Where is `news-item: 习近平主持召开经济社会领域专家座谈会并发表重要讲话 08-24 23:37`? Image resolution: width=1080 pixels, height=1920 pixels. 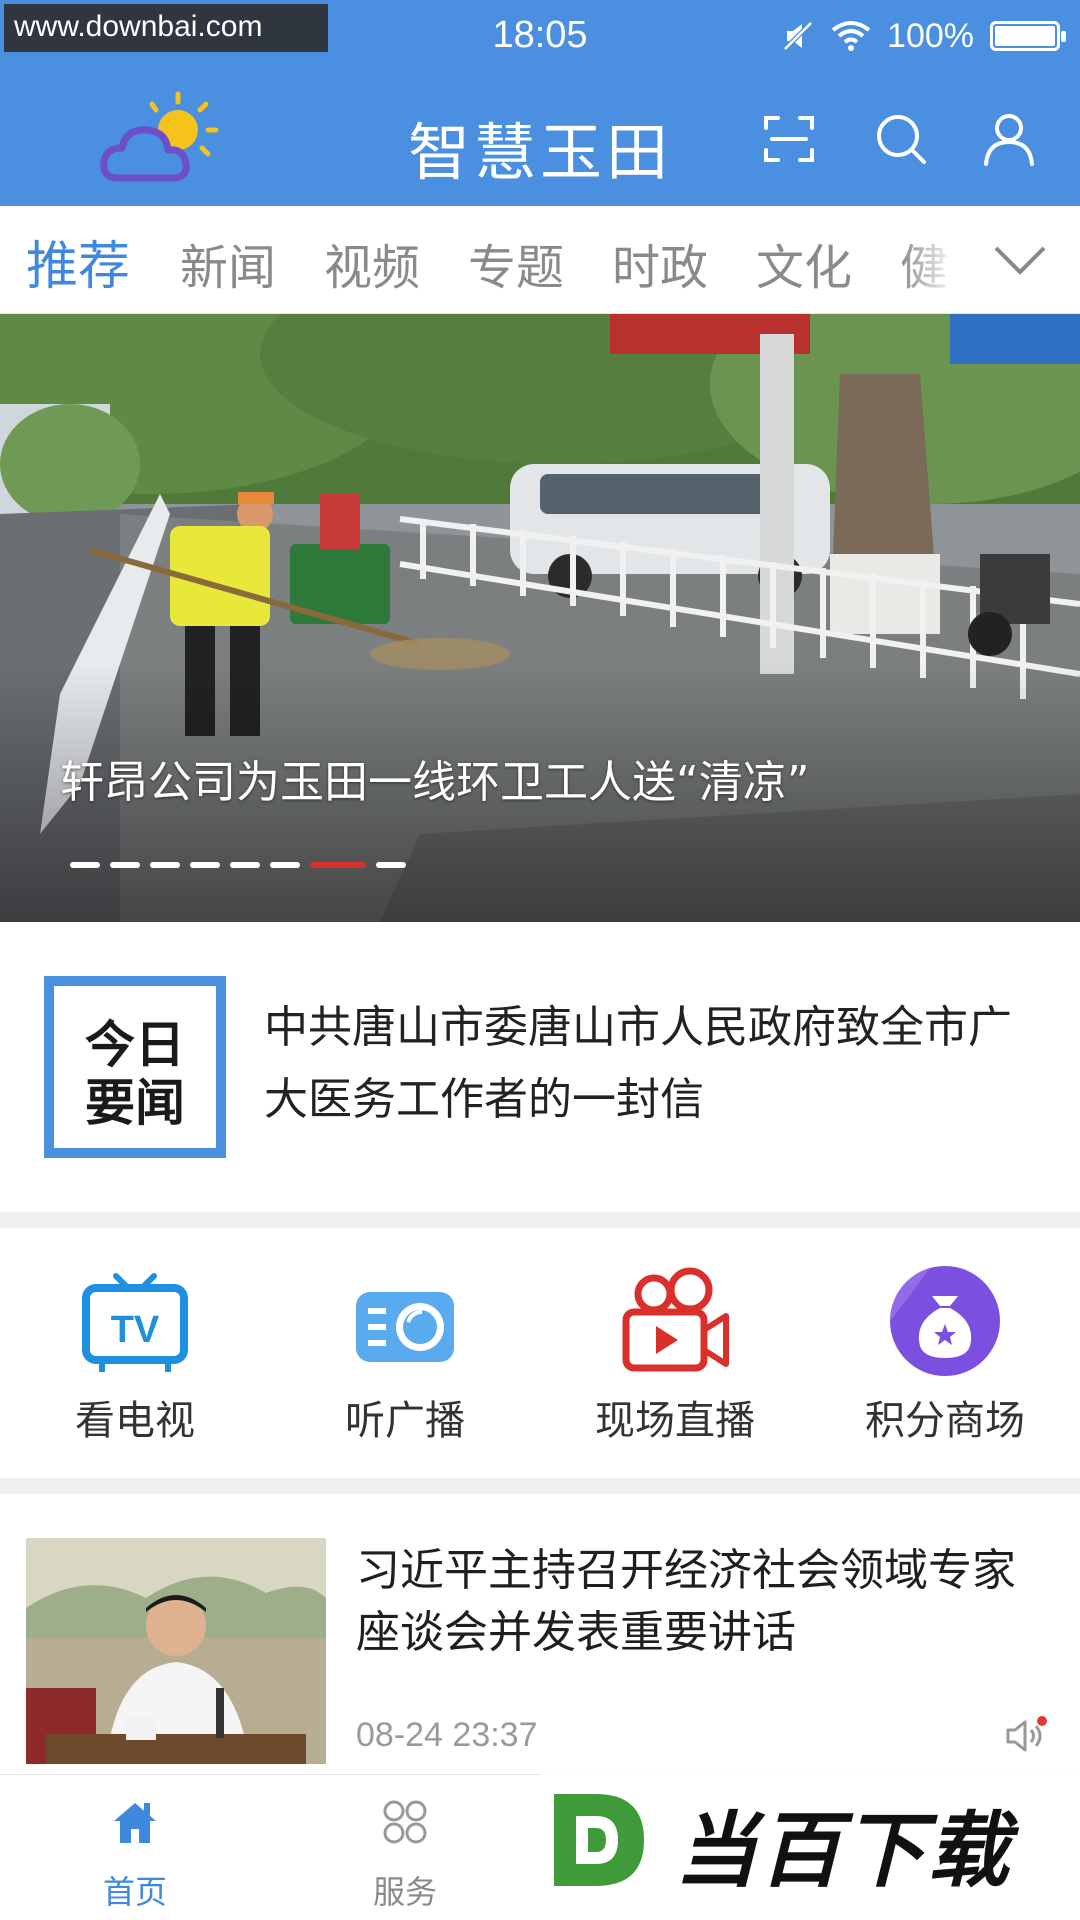 news-item: 习近平主持召开经济社会领域专家座谈会并发表重要讲话 08-24 23:37 is located at coordinates (540, 1630).